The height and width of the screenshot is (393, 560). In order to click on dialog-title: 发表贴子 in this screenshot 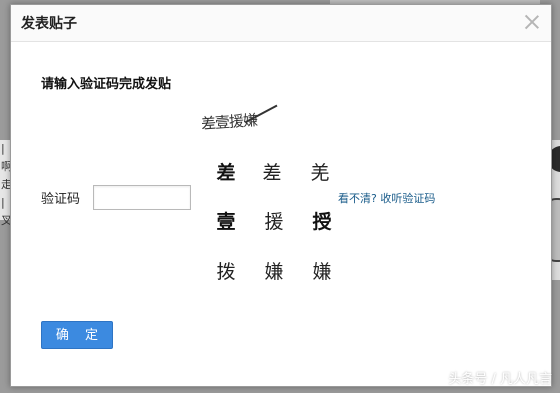, I will do `click(49, 24)`.